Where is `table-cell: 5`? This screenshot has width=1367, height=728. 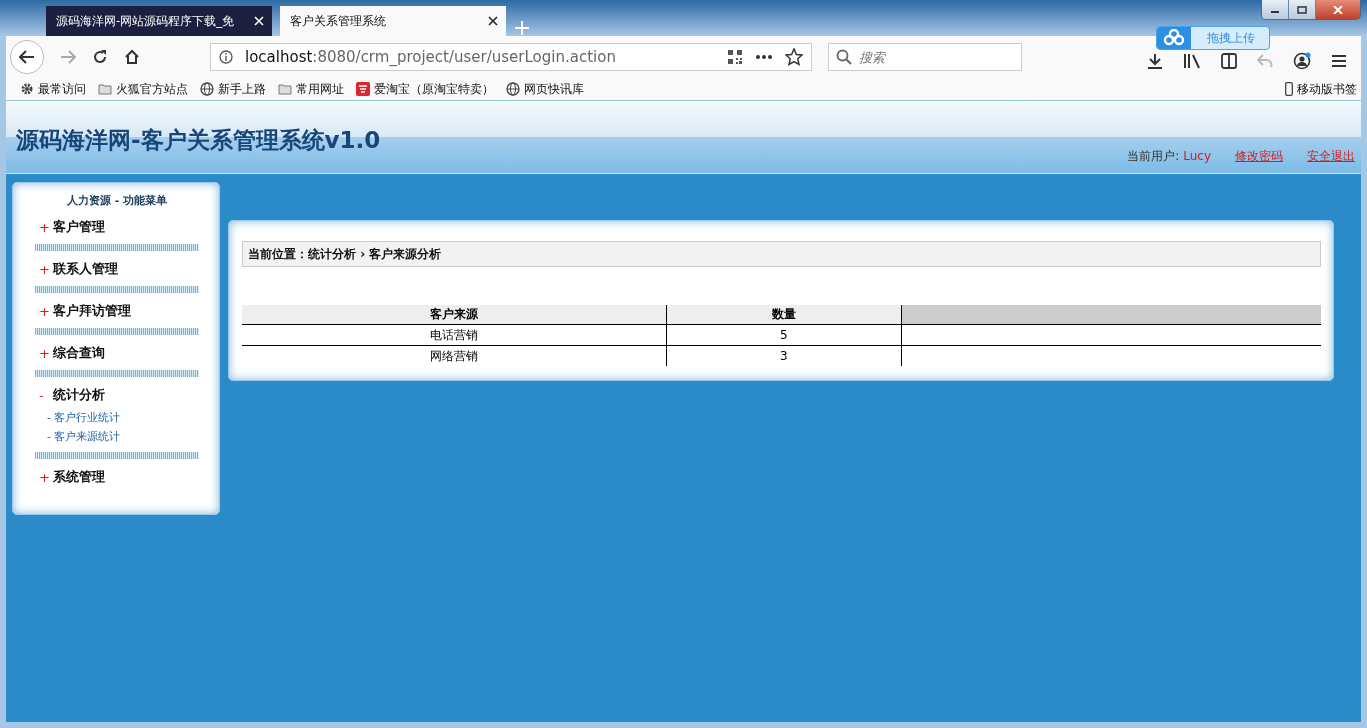
table-cell: 5 is located at coordinates (784, 335).